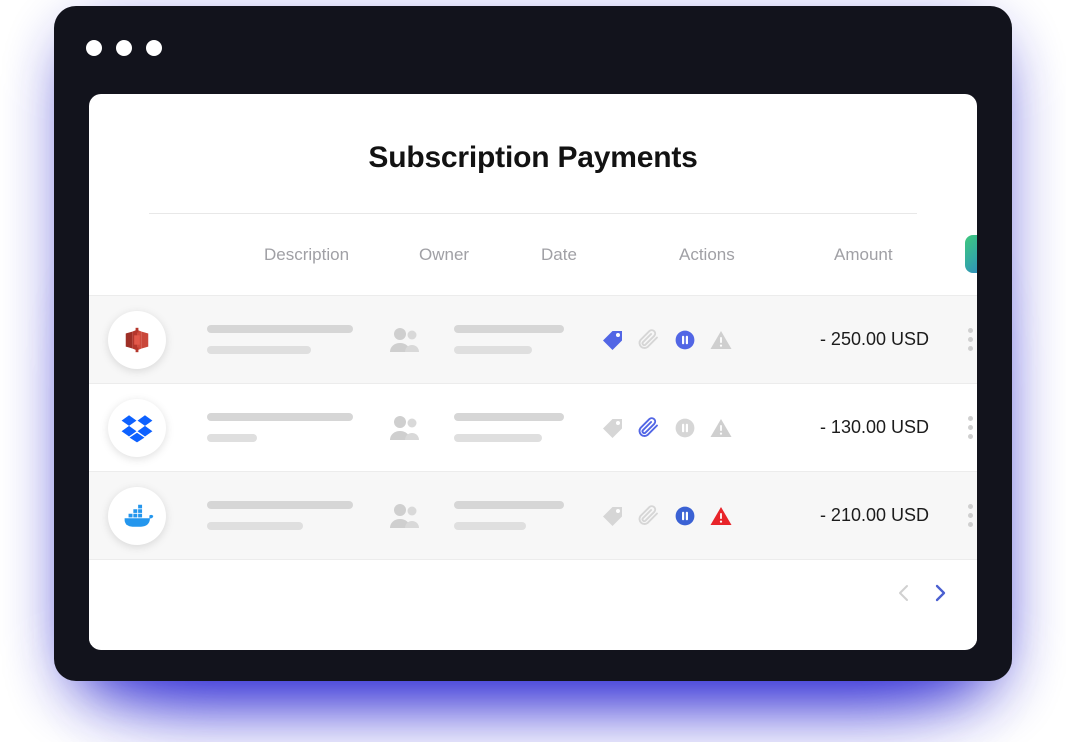  What do you see at coordinates (971, 254) in the screenshot?
I see `search-button` at bounding box center [971, 254].